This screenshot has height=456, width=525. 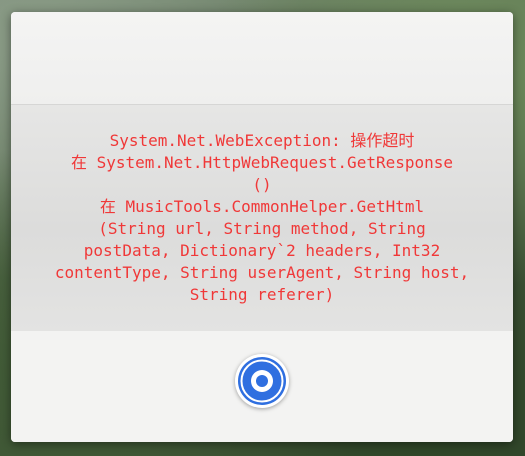 I want to click on circle-button-icon, so click(x=262, y=381).